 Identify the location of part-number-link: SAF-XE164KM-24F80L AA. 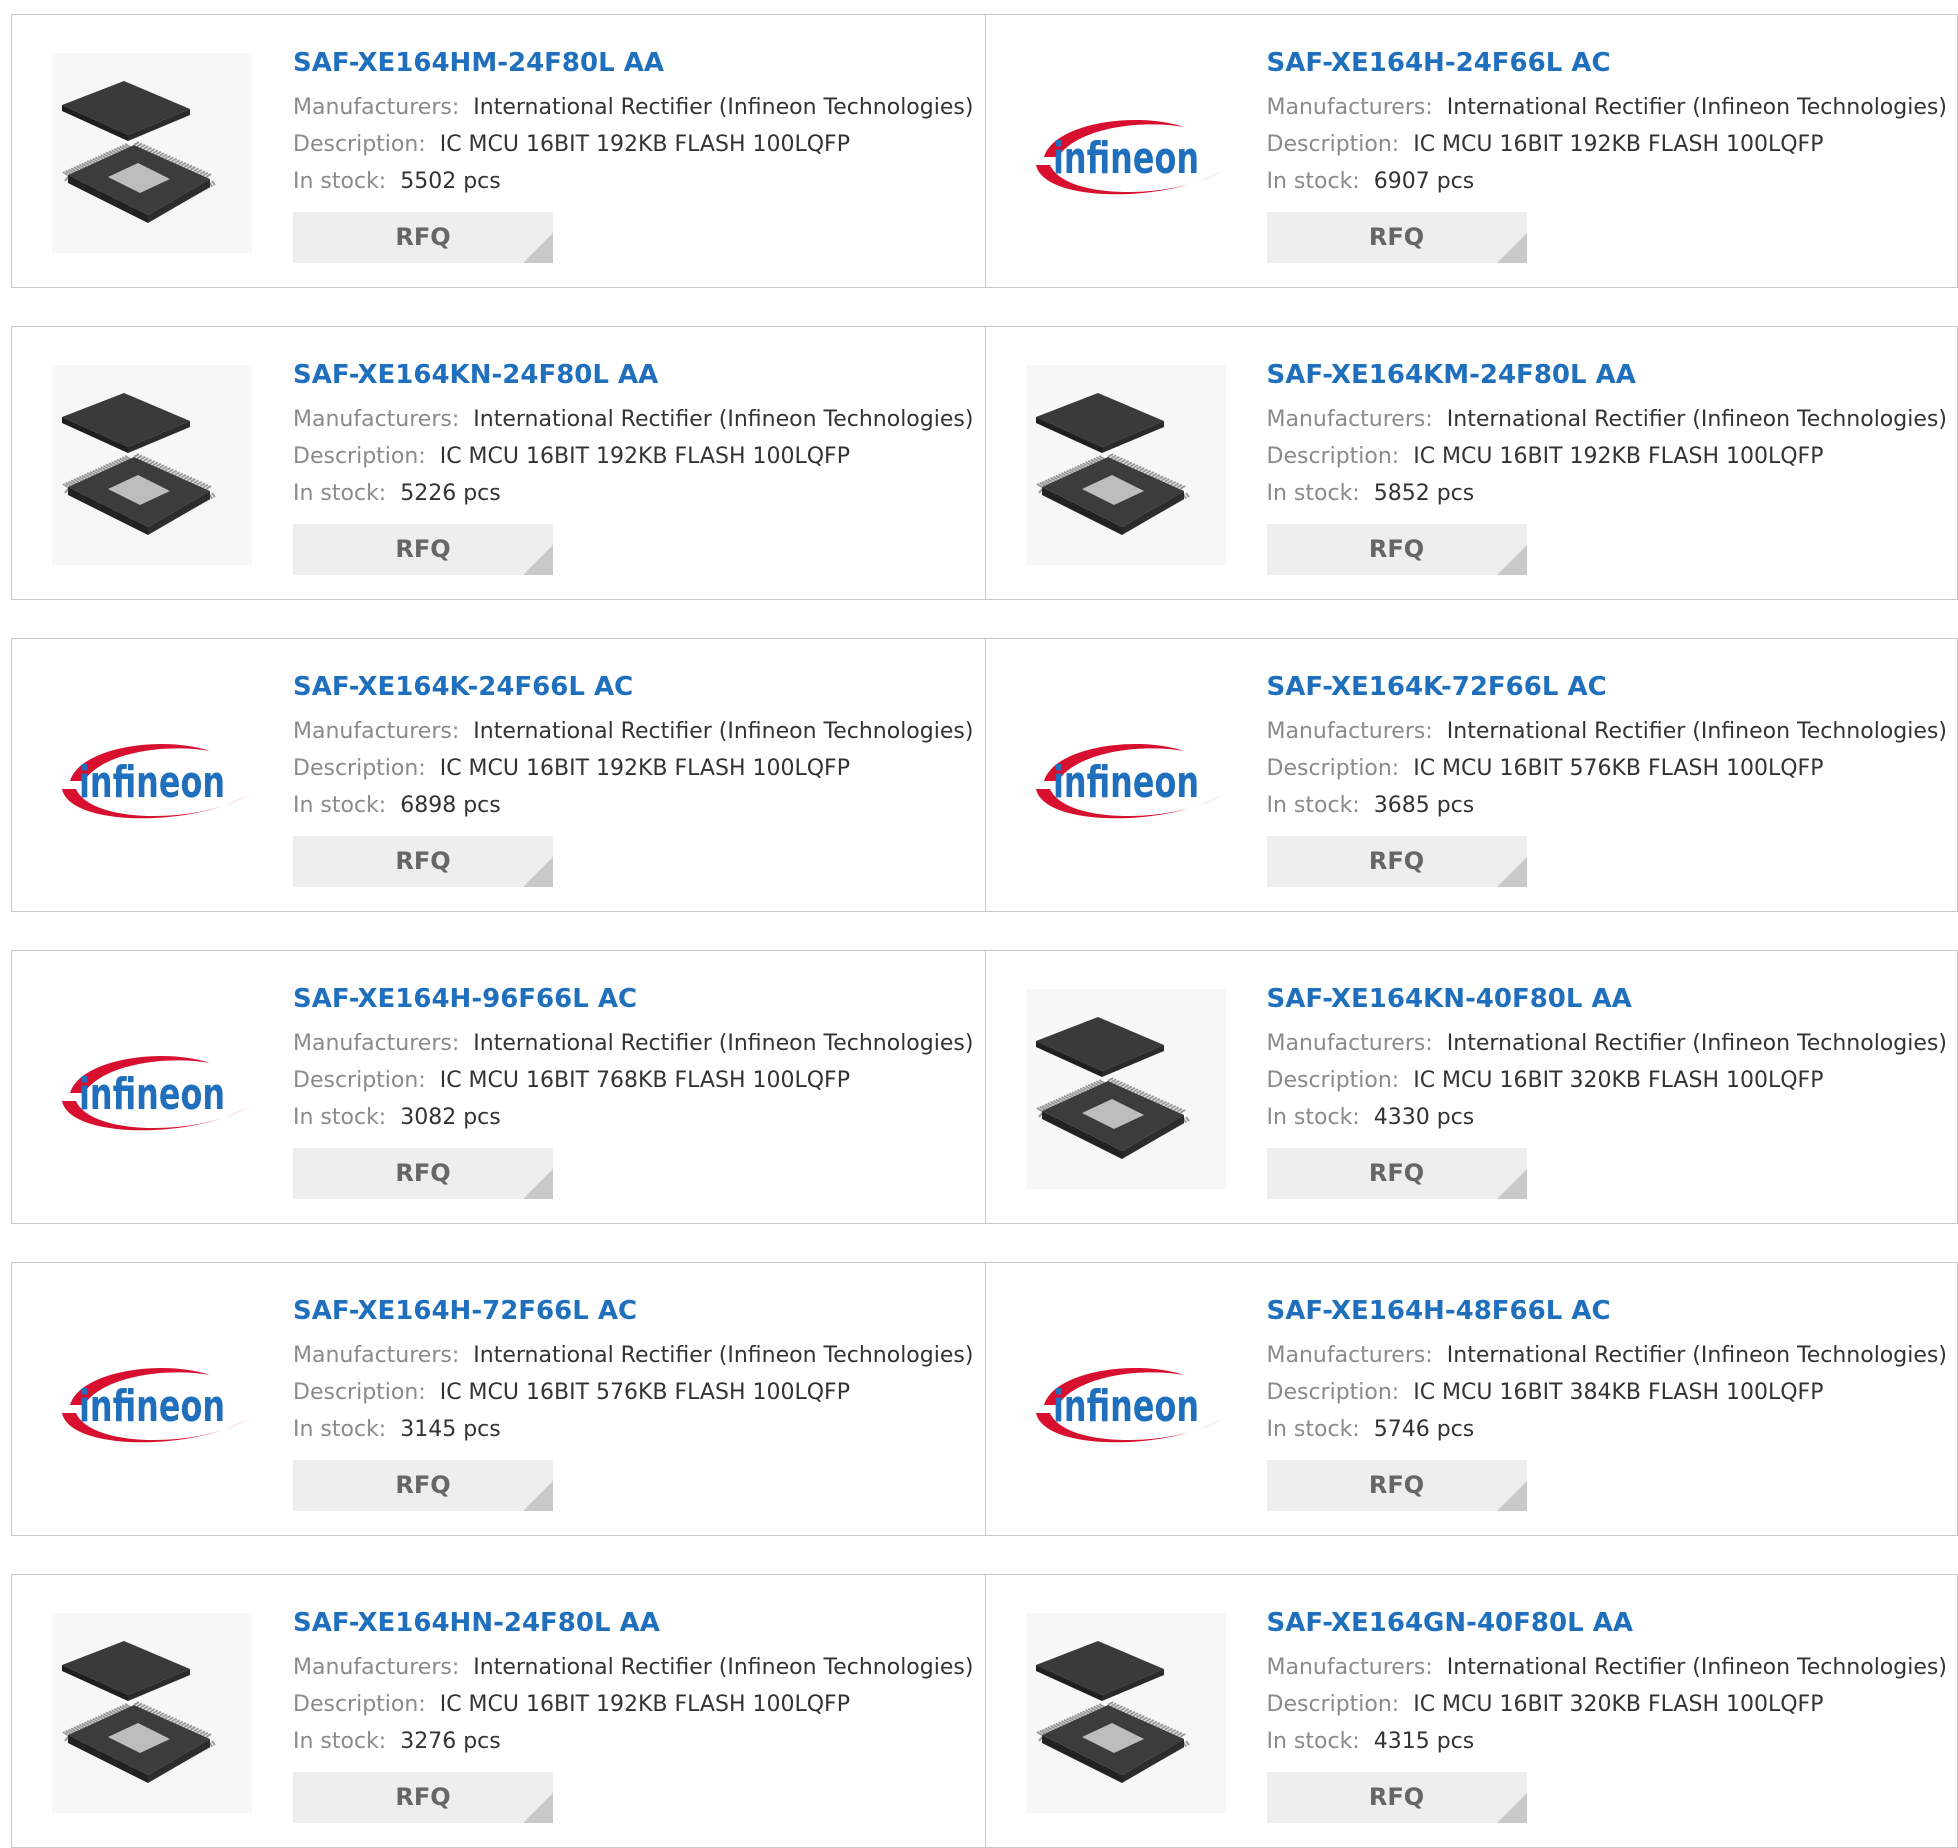
(1612, 375).